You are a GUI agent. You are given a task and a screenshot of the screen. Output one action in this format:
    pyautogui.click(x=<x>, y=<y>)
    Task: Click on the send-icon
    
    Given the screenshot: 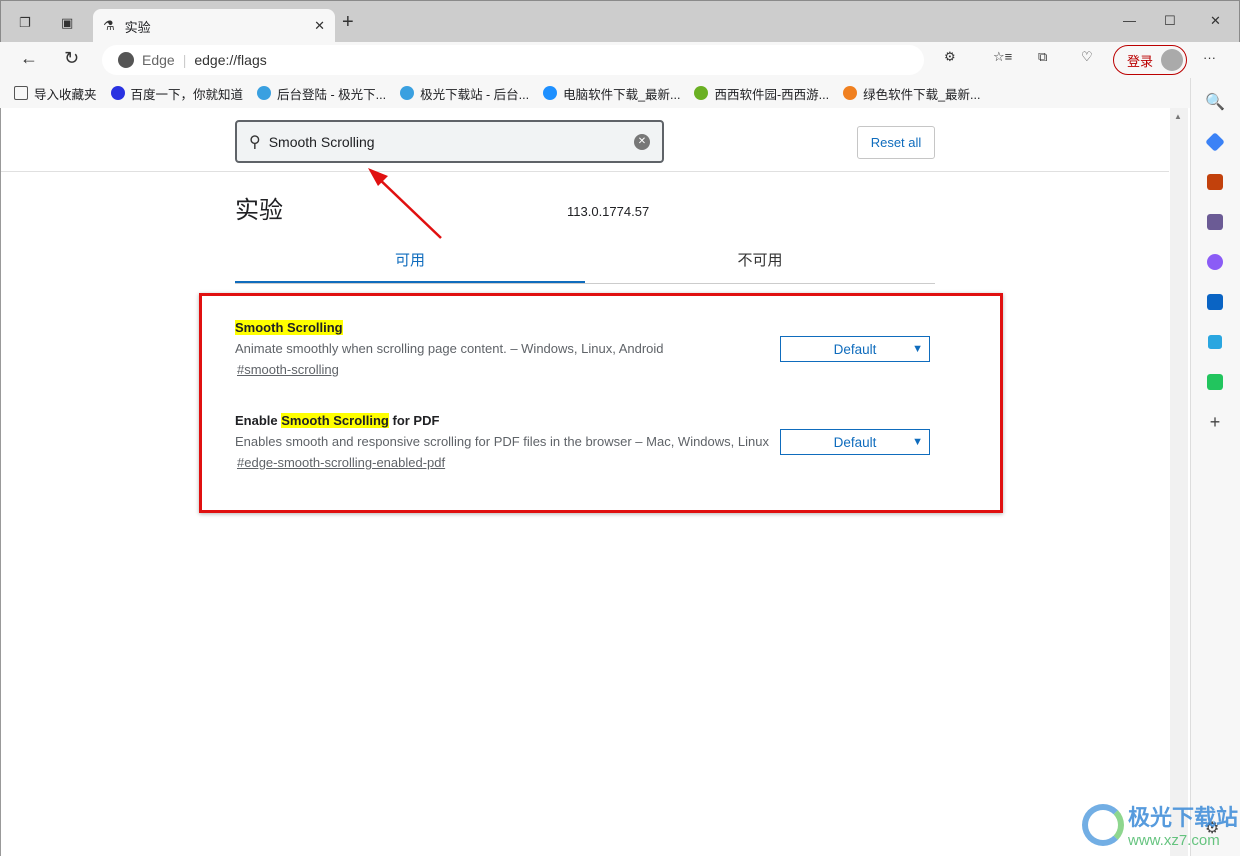 What is the action you would take?
    pyautogui.click(x=1215, y=342)
    